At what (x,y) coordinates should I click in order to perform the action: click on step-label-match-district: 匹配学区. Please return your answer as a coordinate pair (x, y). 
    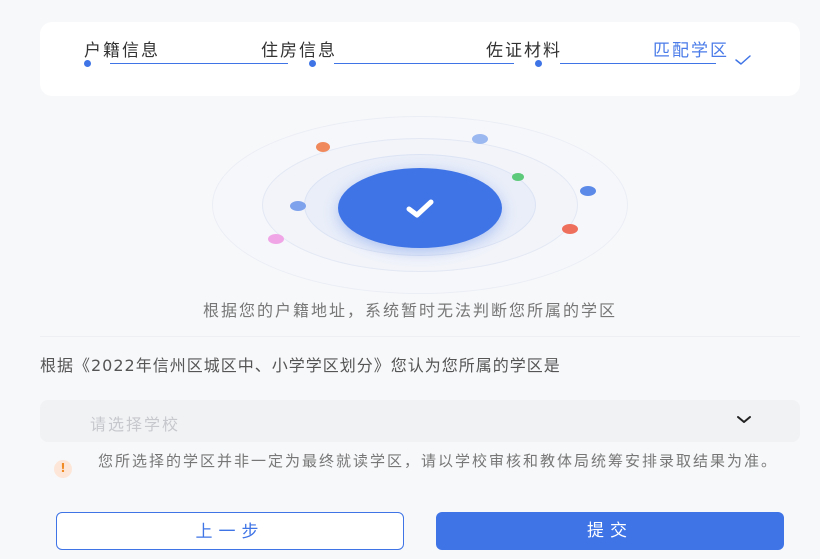
    Looking at the image, I should click on (691, 51).